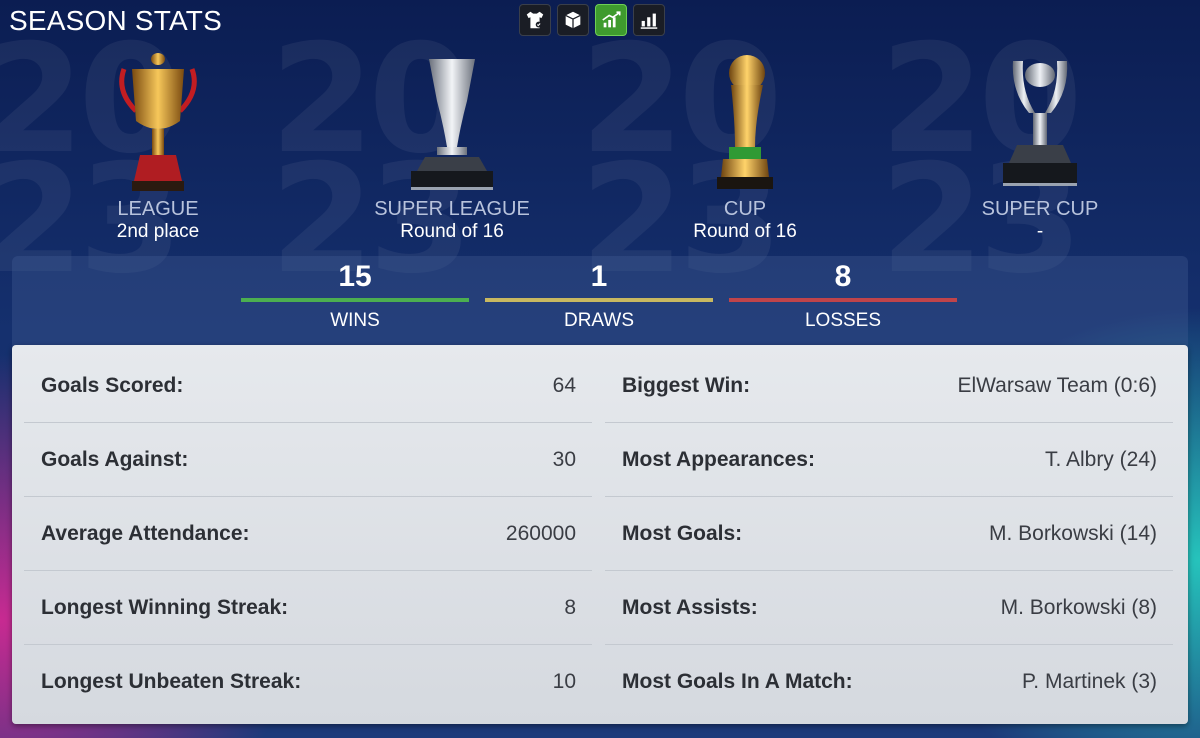  What do you see at coordinates (843, 276) in the screenshot?
I see `losses-count: 8` at bounding box center [843, 276].